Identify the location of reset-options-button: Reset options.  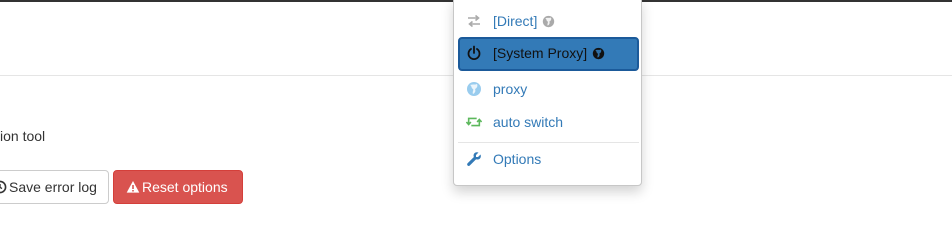
(178, 187).